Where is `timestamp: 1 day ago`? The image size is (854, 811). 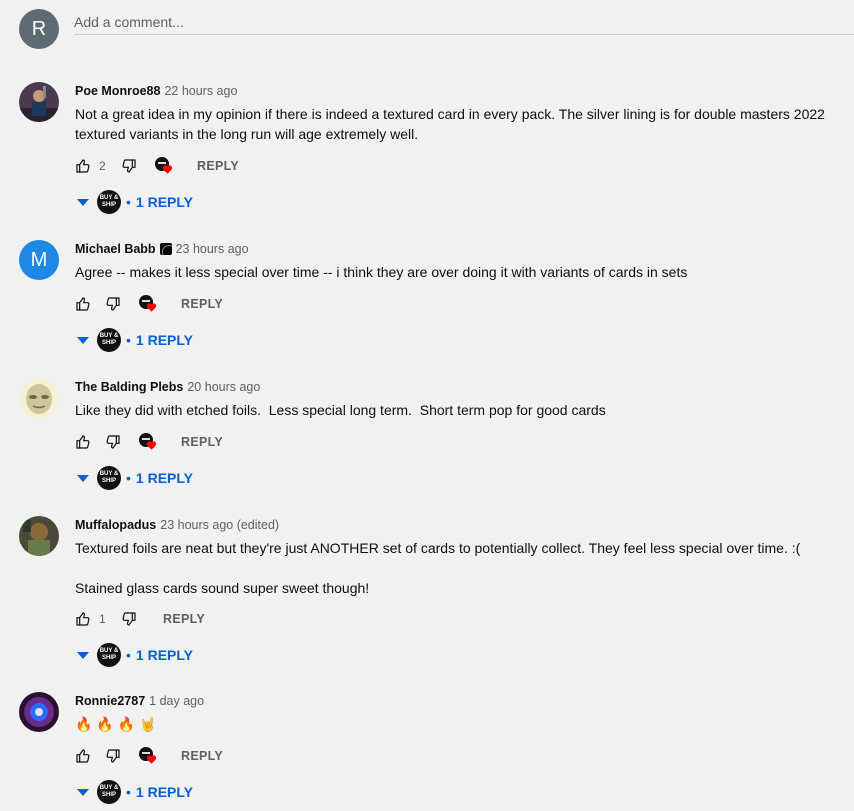
timestamp: 1 day ago is located at coordinates (176, 701).